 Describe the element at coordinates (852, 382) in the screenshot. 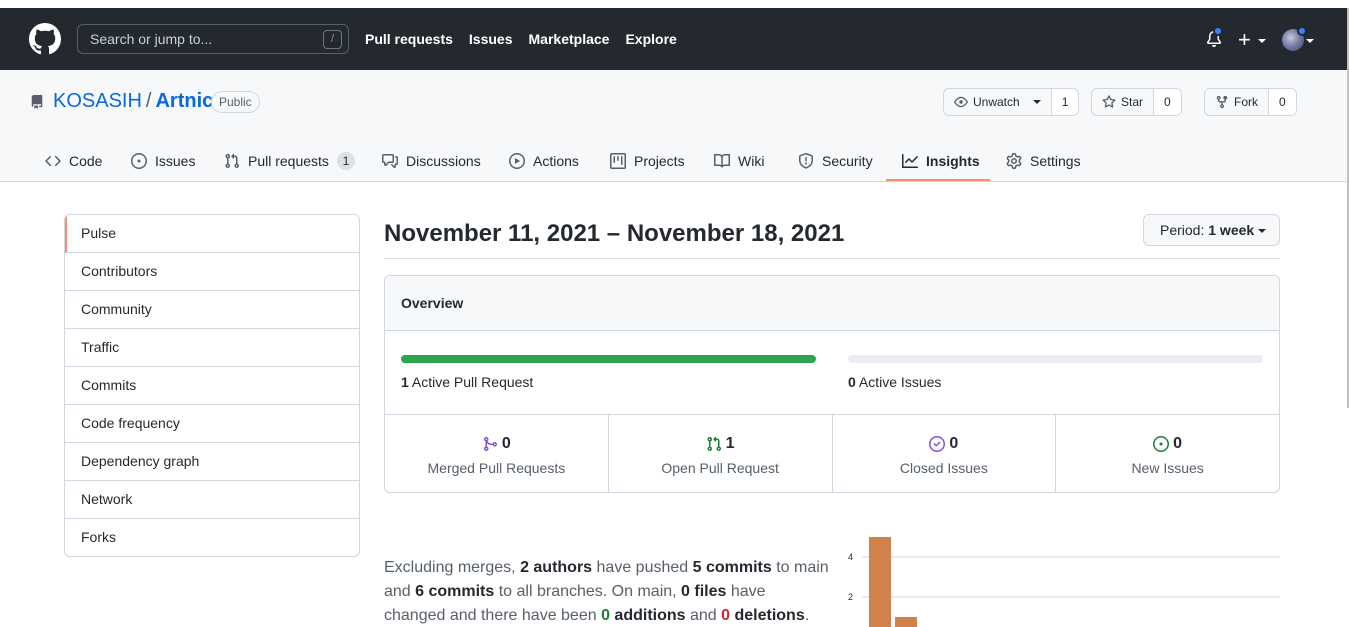

I see `active-issues-count: 0` at that location.